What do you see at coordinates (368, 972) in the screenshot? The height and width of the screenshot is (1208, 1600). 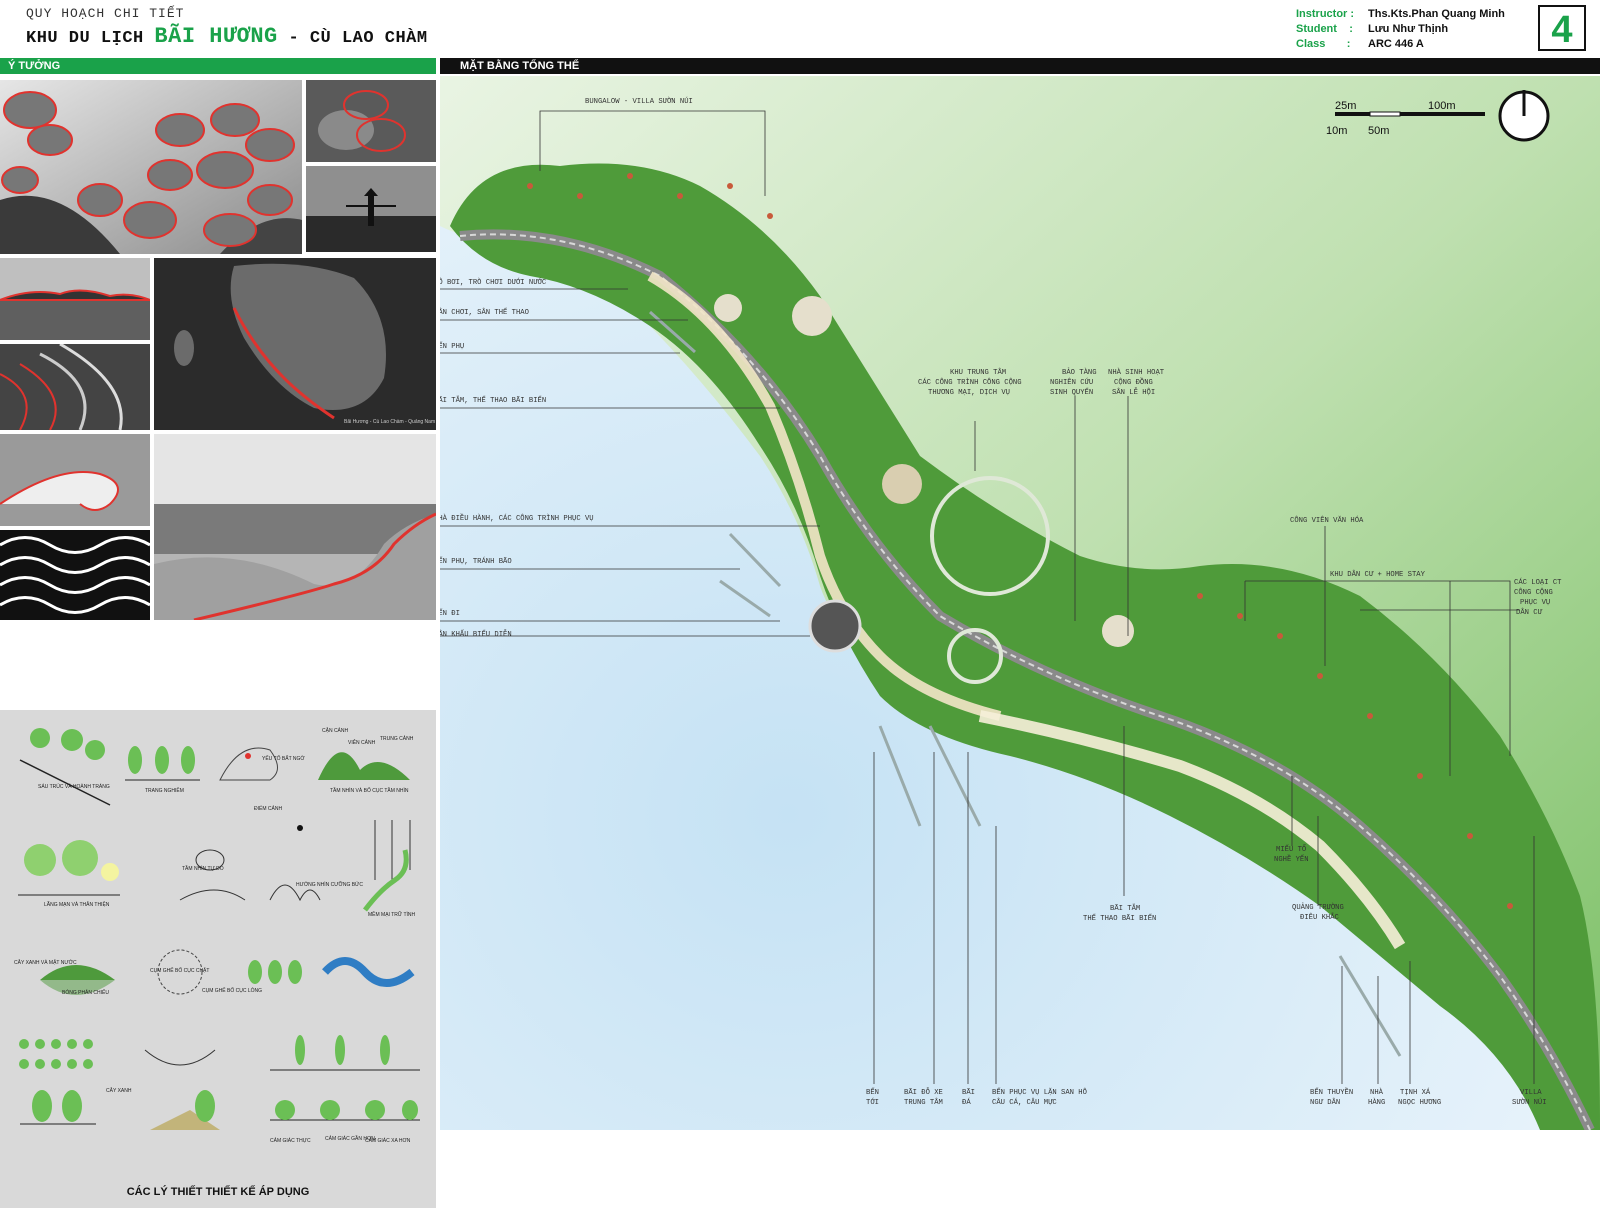 I see `sketch-water-path` at bounding box center [368, 972].